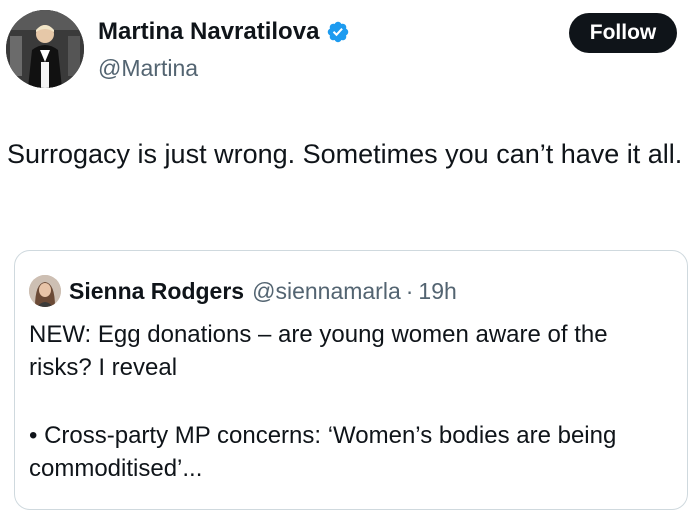 This screenshot has height=510, width=698. Describe the element at coordinates (437, 291) in the screenshot. I see `quoted-tweet-time: 19h` at that location.